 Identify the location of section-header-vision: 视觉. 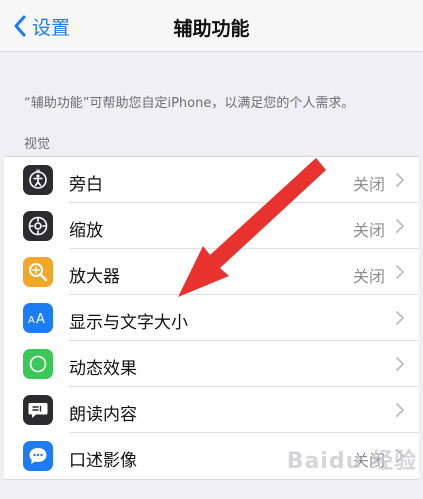
(37, 144).